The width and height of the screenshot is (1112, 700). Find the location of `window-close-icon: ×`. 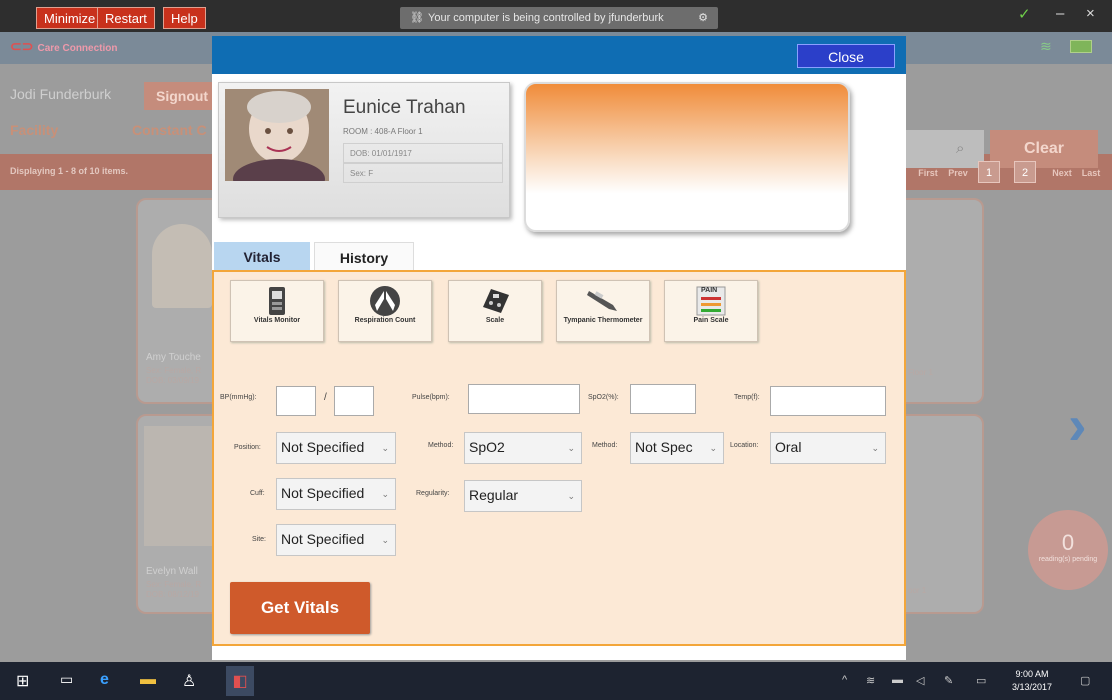

window-close-icon: × is located at coordinates (1090, 13).